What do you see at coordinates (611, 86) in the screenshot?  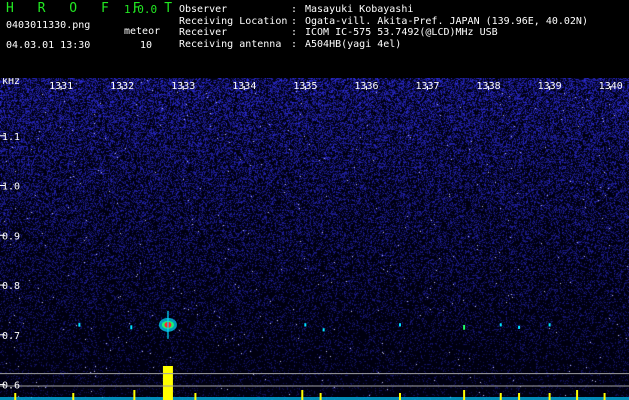 I see `x-tick-label: 1340` at bounding box center [611, 86].